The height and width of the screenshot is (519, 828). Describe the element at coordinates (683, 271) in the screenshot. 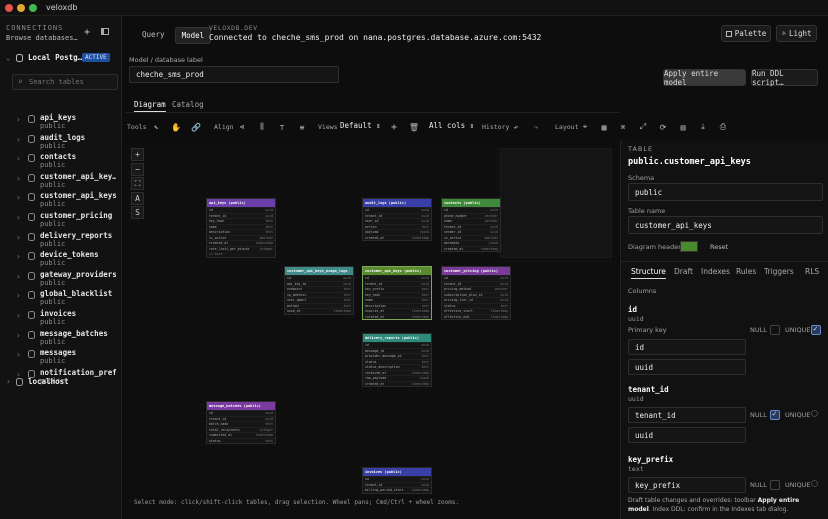

I see `panel-tab-draft: Draft` at that location.